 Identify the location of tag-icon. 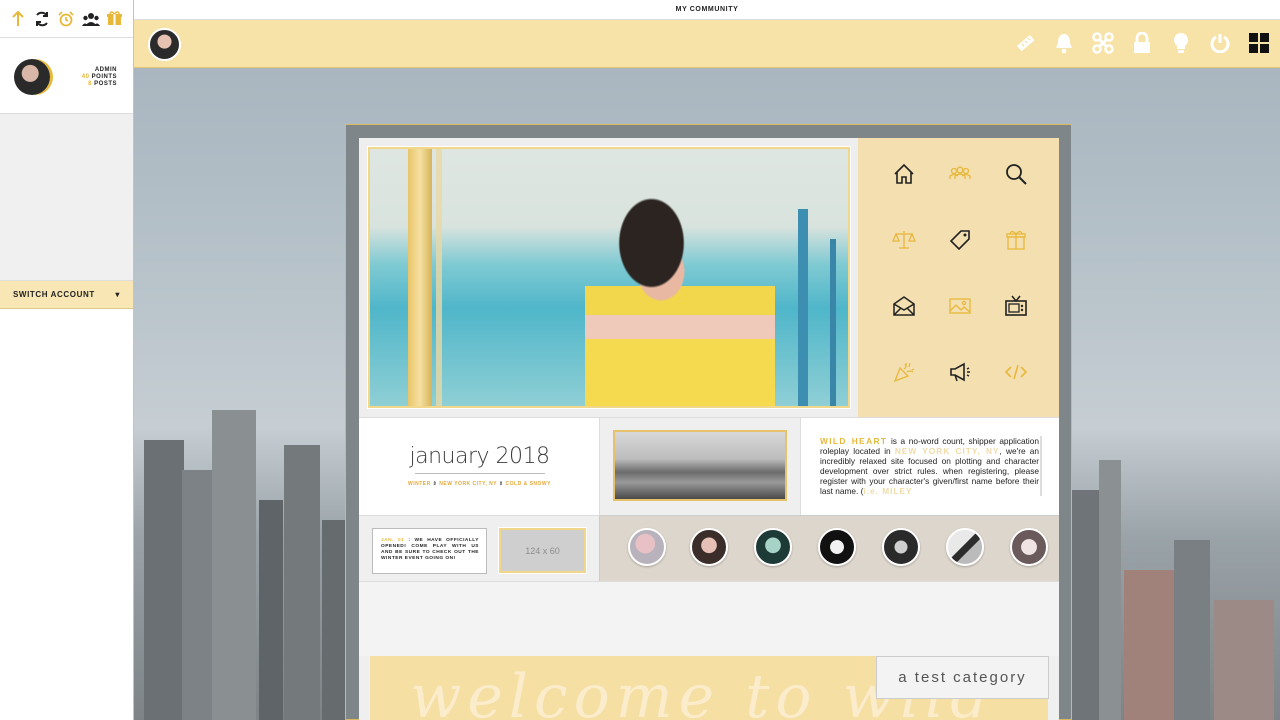
(960, 261).